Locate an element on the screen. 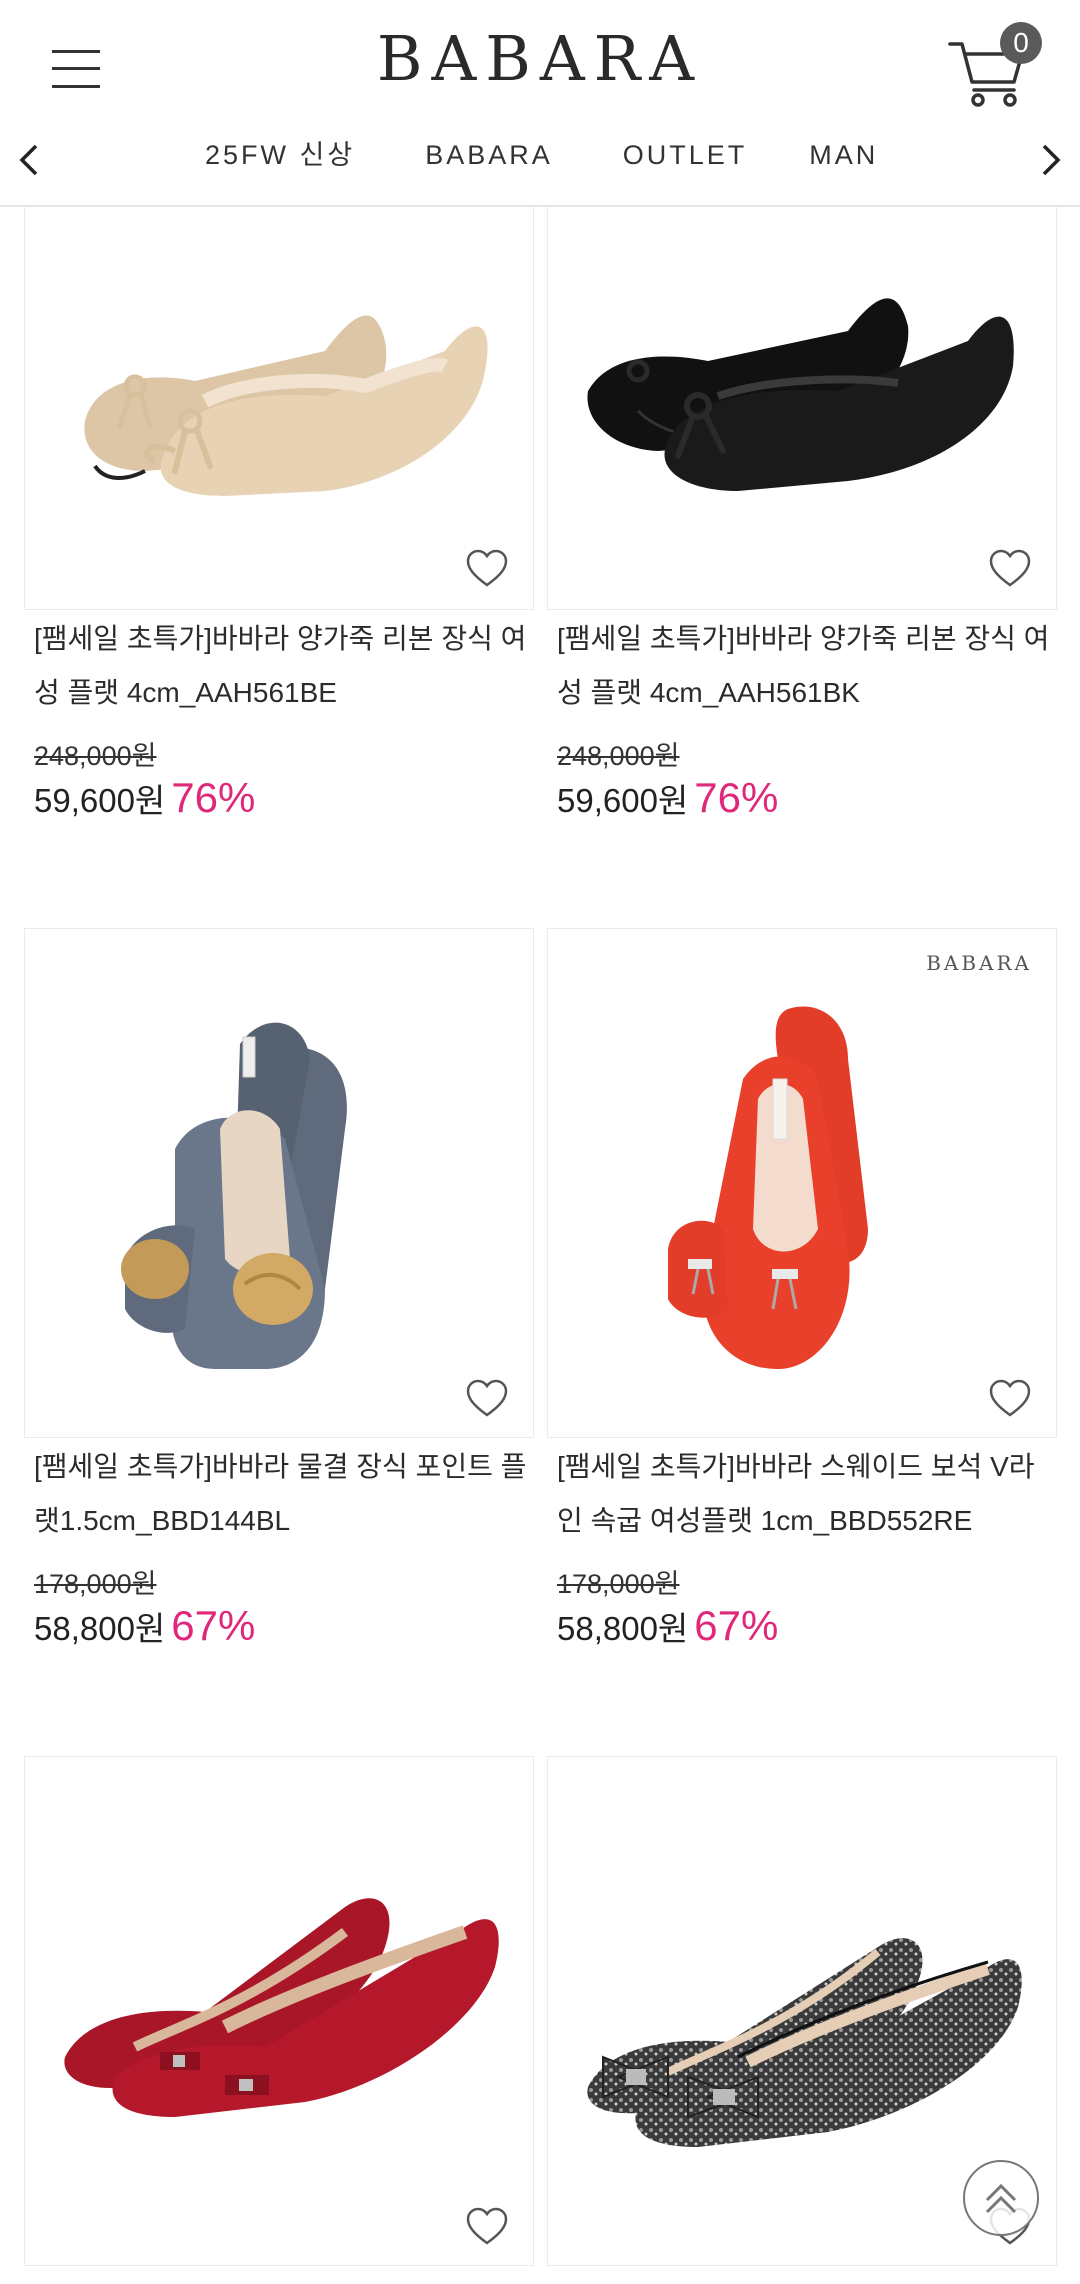 This screenshot has width=1080, height=2284. nav-prev-arrow-icon is located at coordinates (30, 160).